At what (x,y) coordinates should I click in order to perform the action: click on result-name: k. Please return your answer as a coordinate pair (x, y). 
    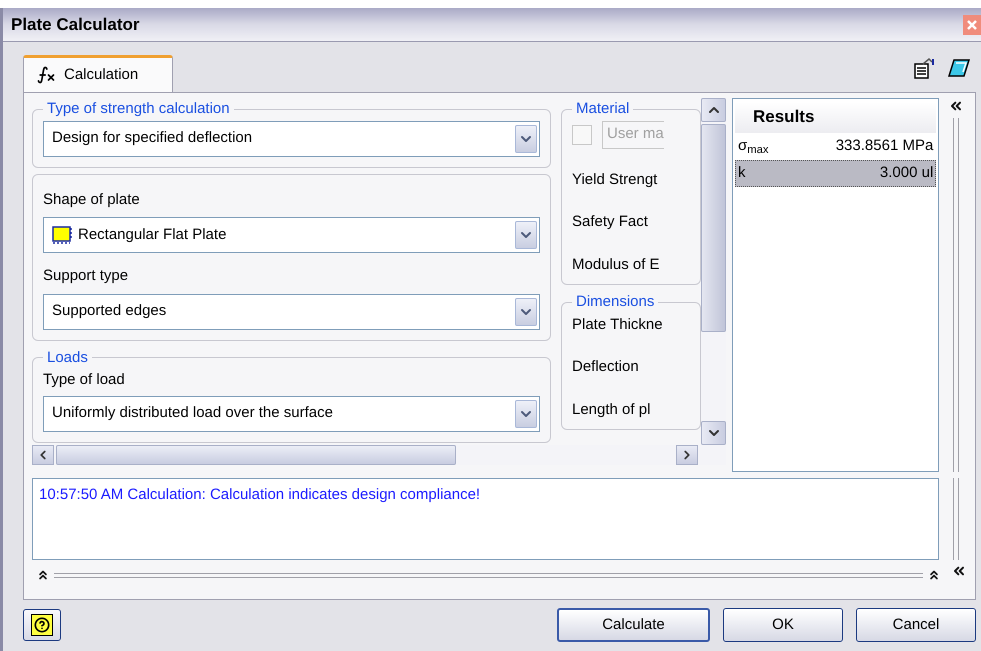
    Looking at the image, I should click on (742, 173).